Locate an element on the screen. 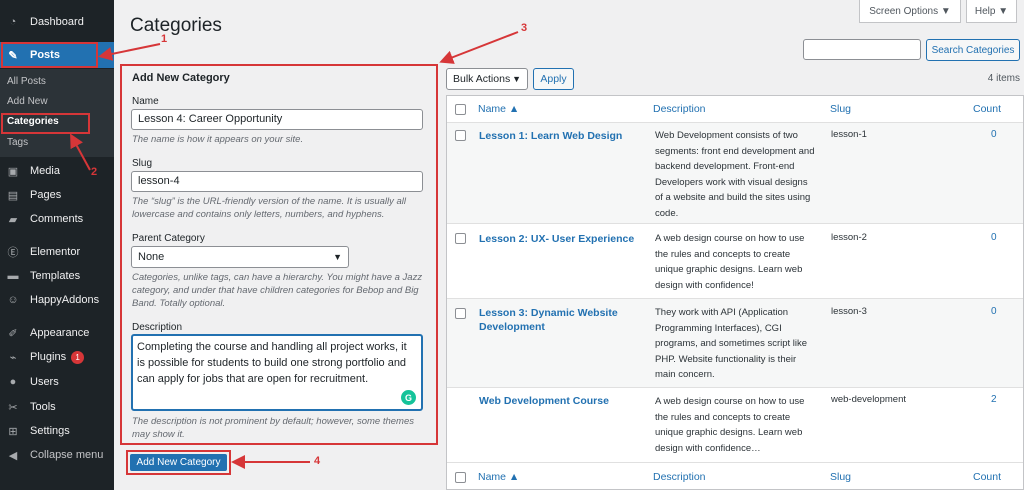 This screenshot has width=1024, height=490. category-count: 2 is located at coordinates (994, 399).